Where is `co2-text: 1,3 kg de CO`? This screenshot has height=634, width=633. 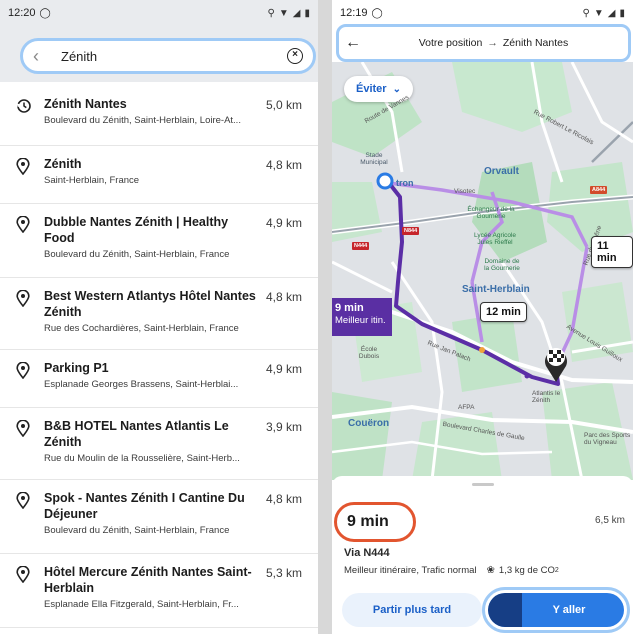
co2-text: 1,3 kg de CO is located at coordinates (526, 570).